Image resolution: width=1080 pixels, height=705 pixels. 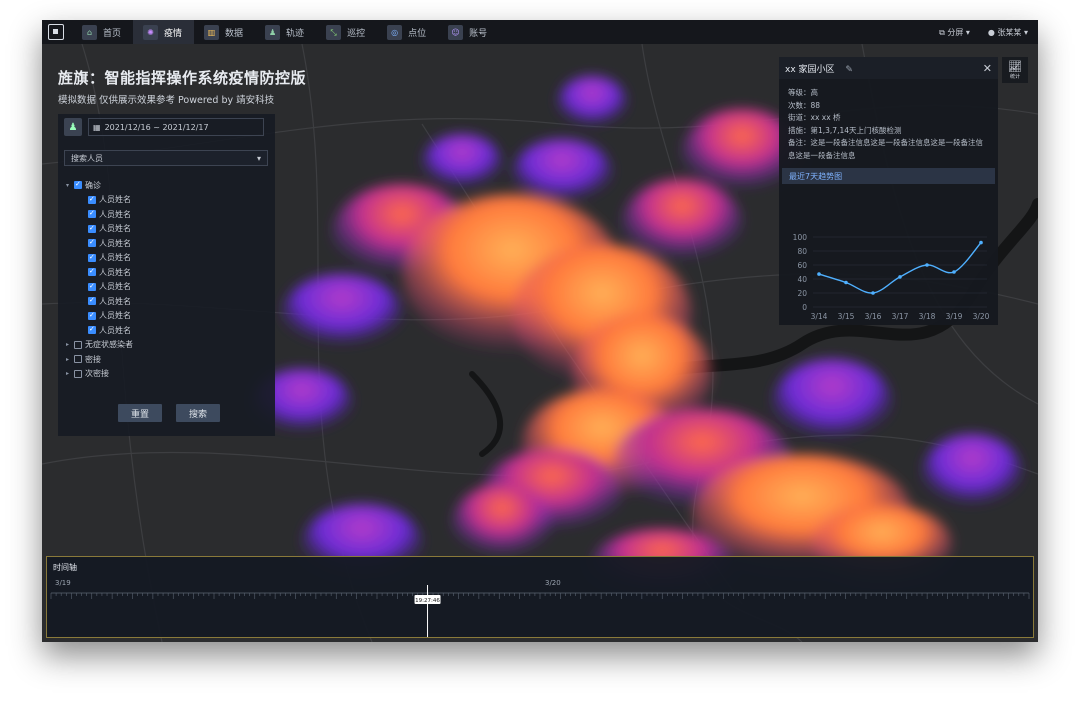 I want to click on nav-item-track: ♟ 轨迹, so click(x=285, y=32).